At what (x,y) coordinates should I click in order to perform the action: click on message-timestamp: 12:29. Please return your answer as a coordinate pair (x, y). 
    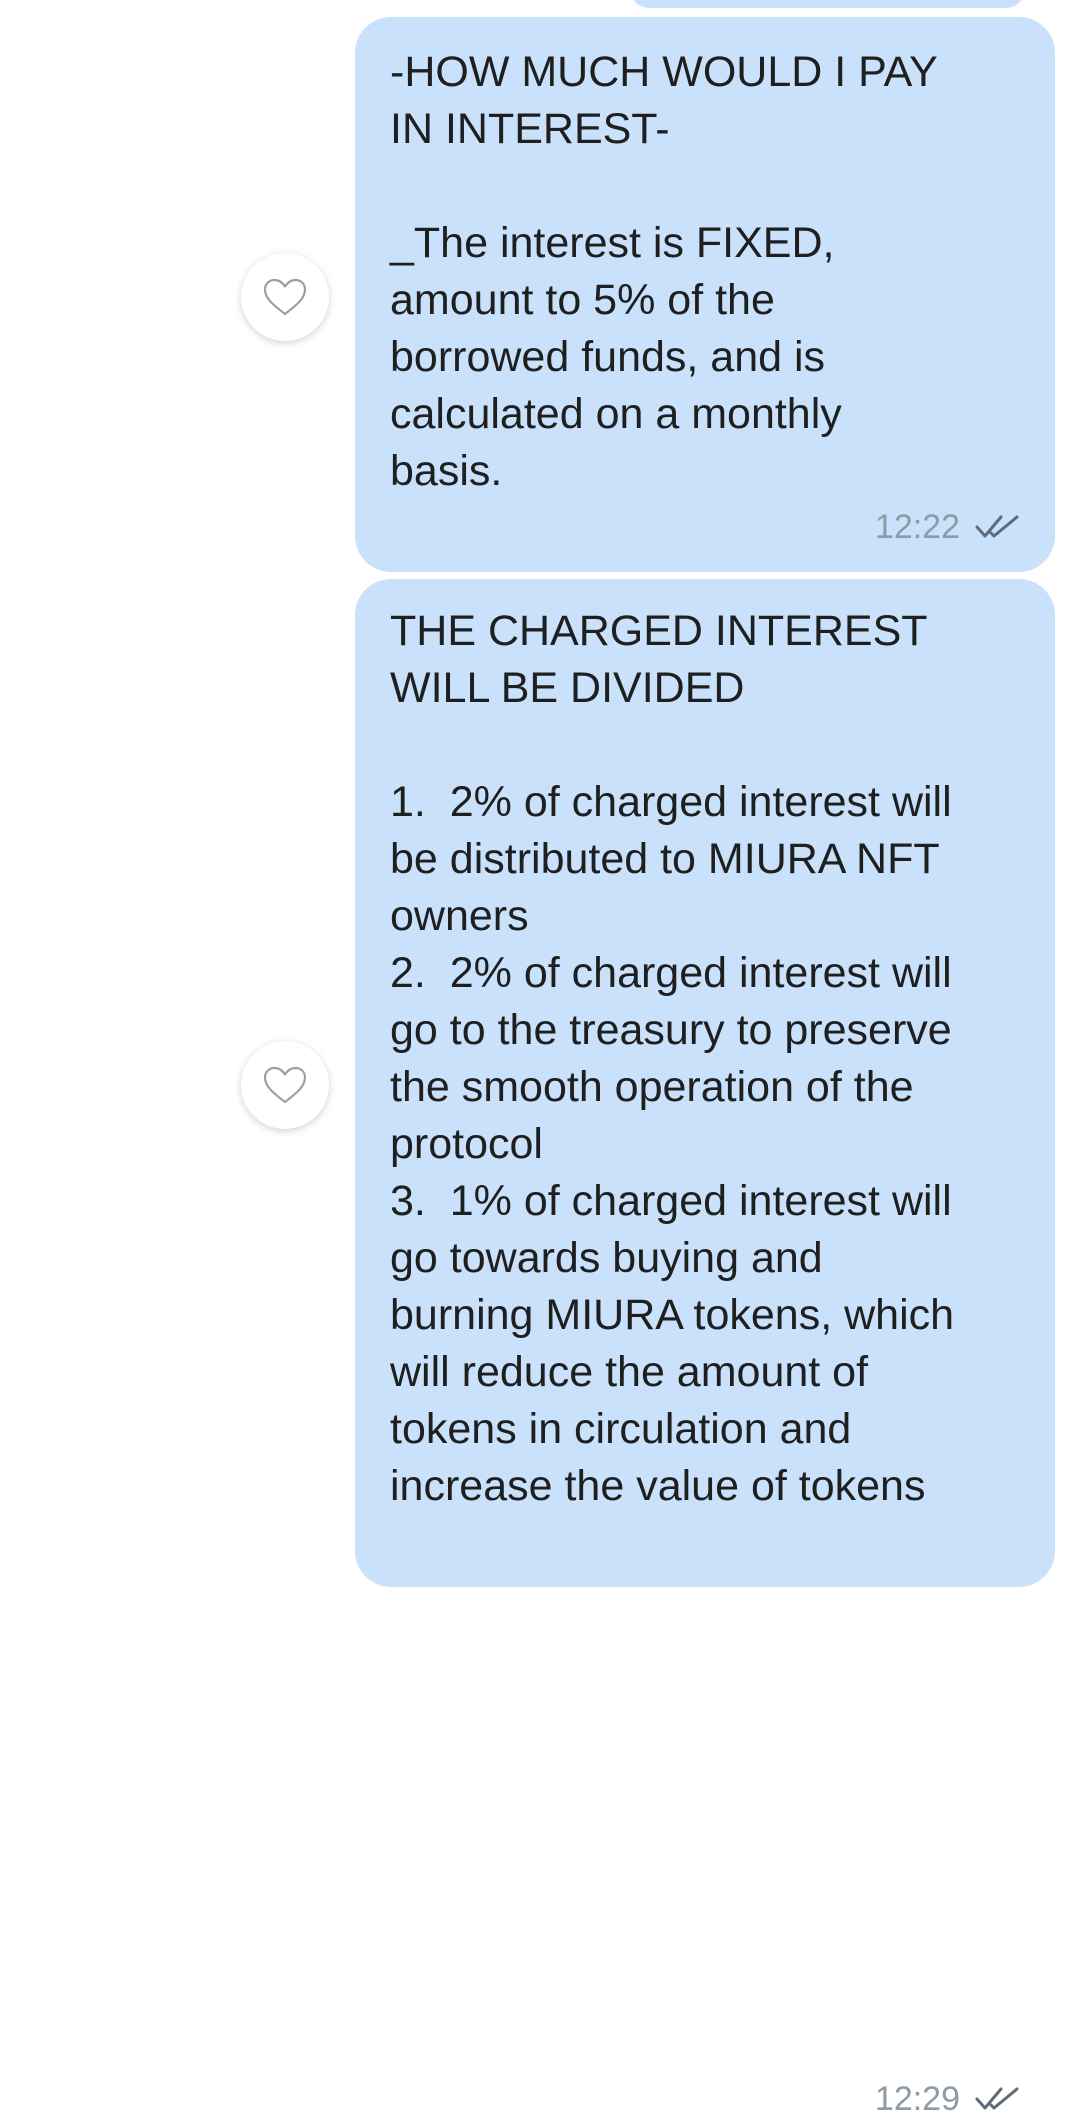
    Looking at the image, I should click on (917, 2099).